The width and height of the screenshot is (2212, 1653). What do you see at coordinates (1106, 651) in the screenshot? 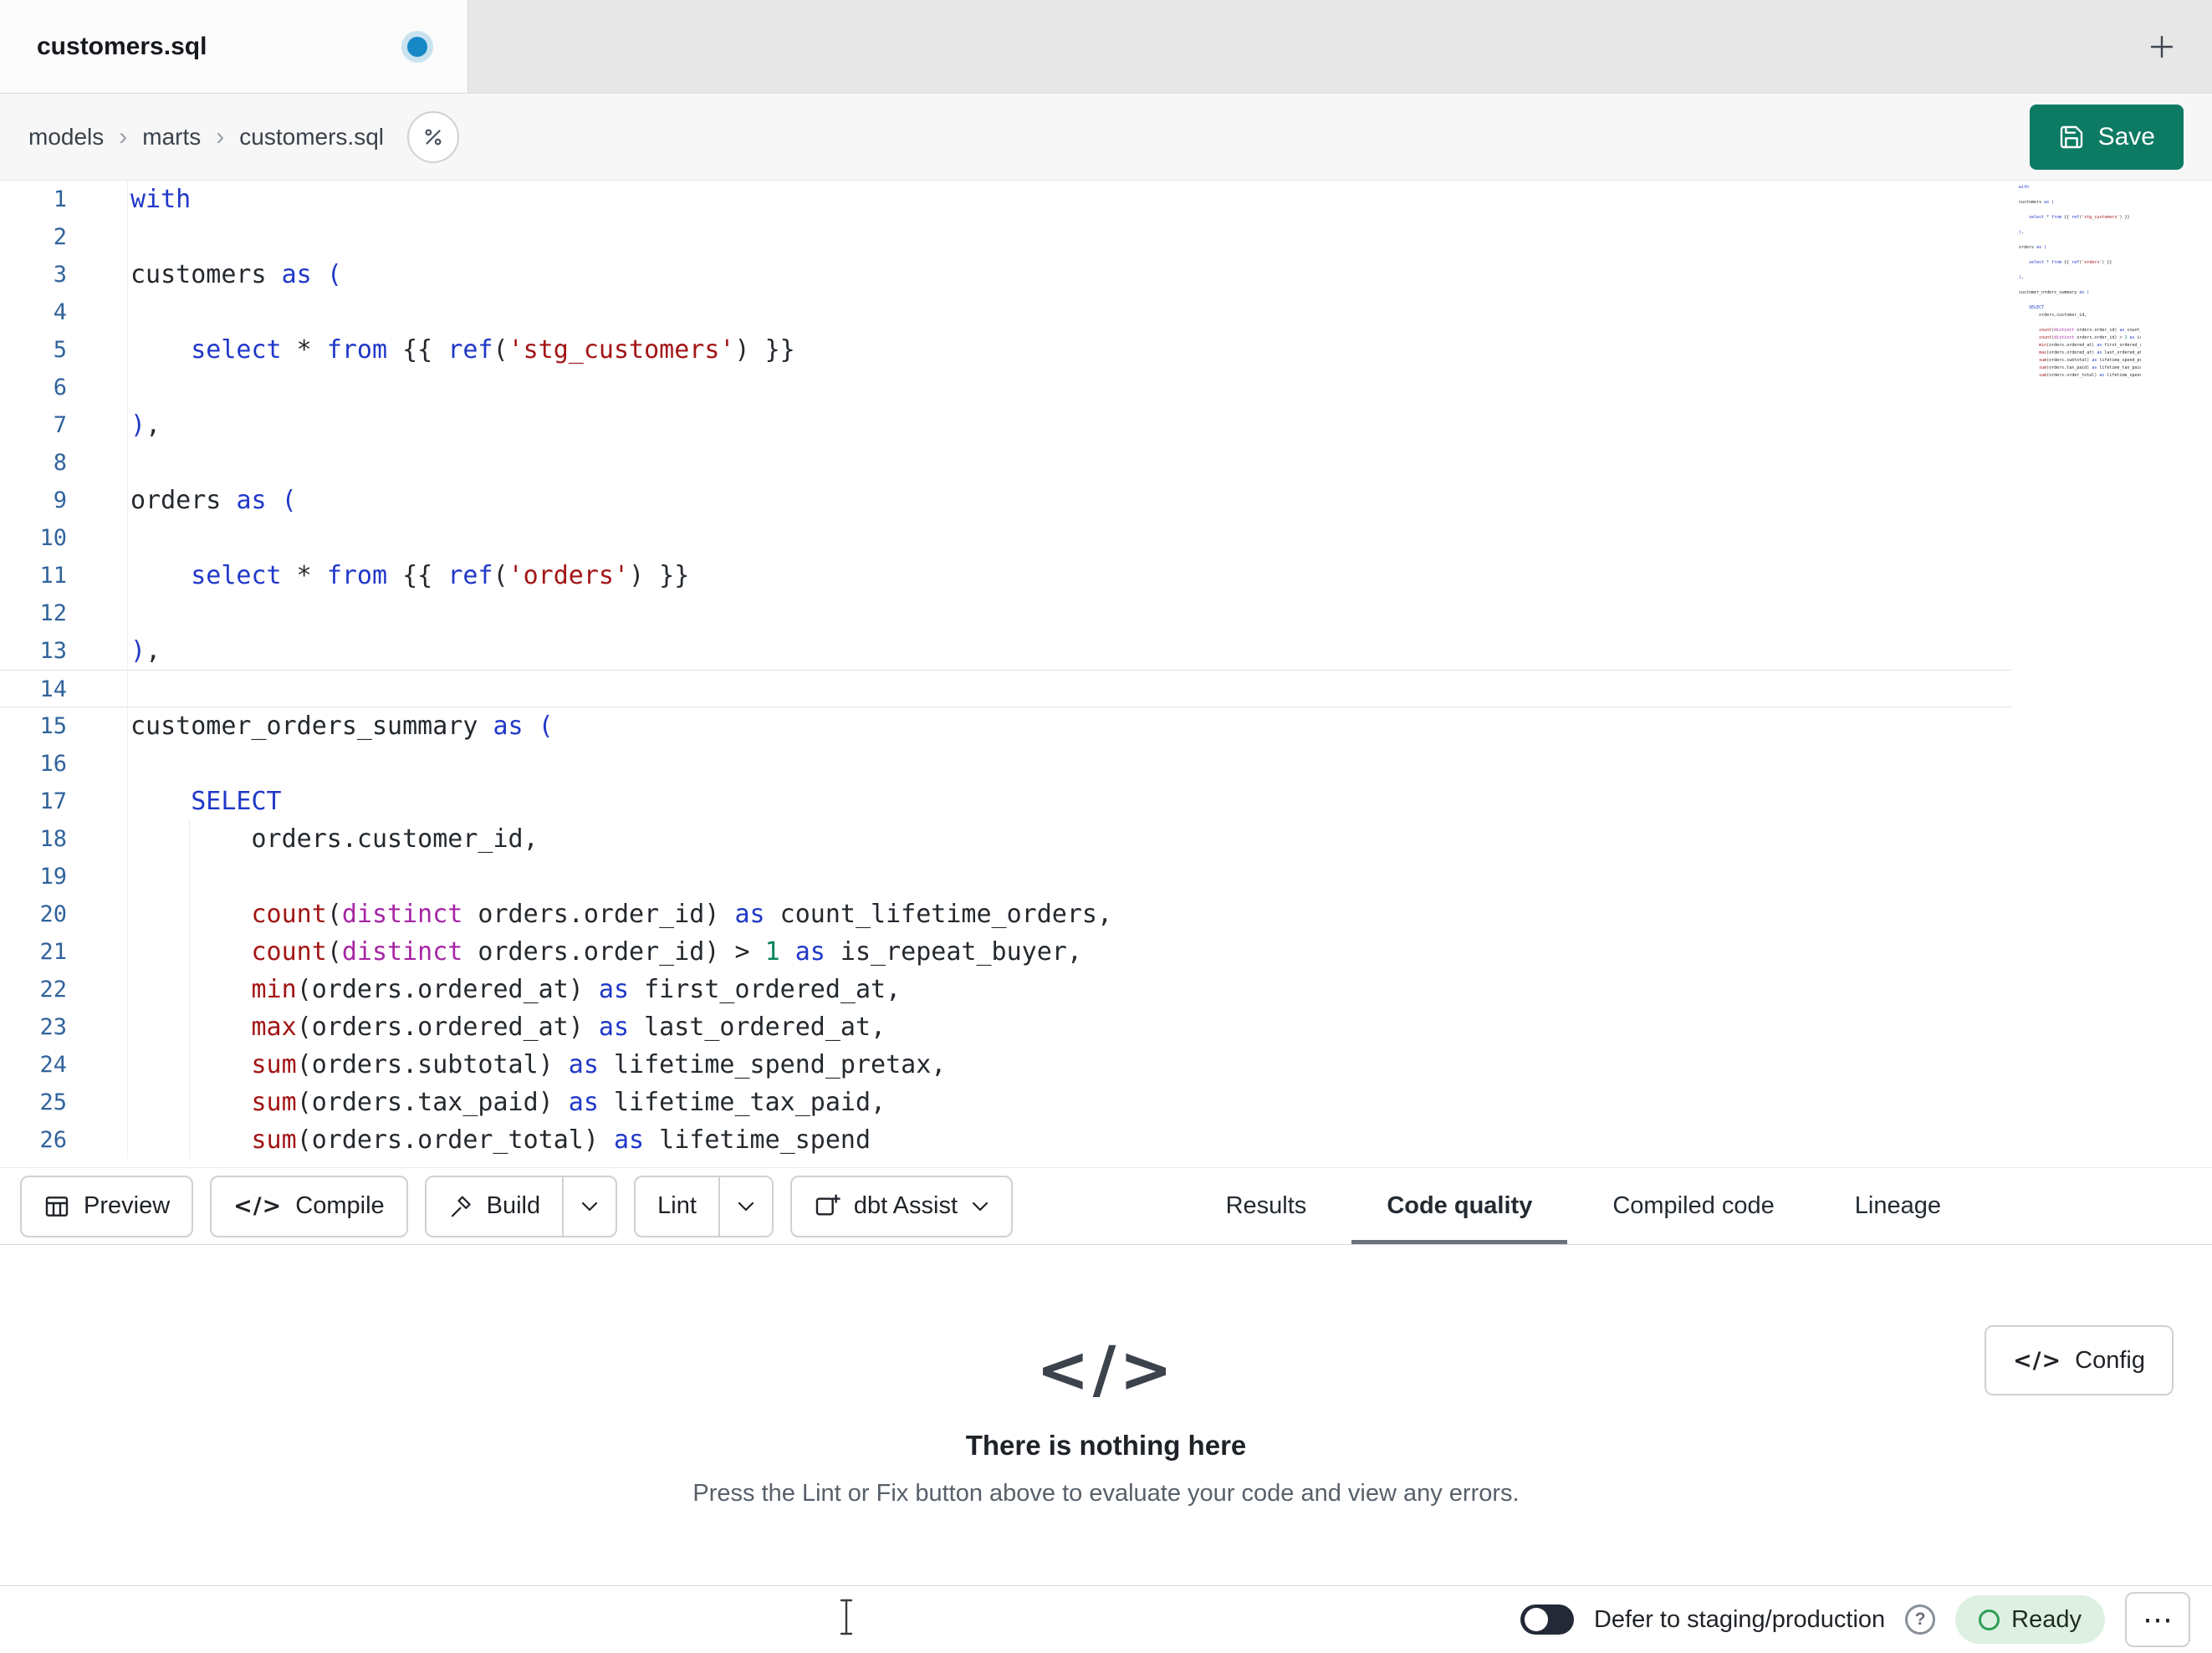
I see `code-line: 13),` at bounding box center [1106, 651].